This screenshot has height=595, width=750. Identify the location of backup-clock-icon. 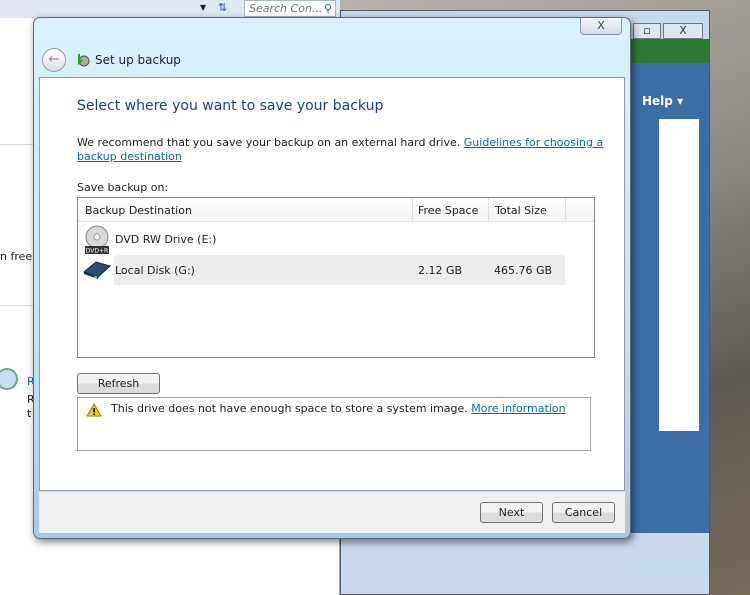
(9, 379).